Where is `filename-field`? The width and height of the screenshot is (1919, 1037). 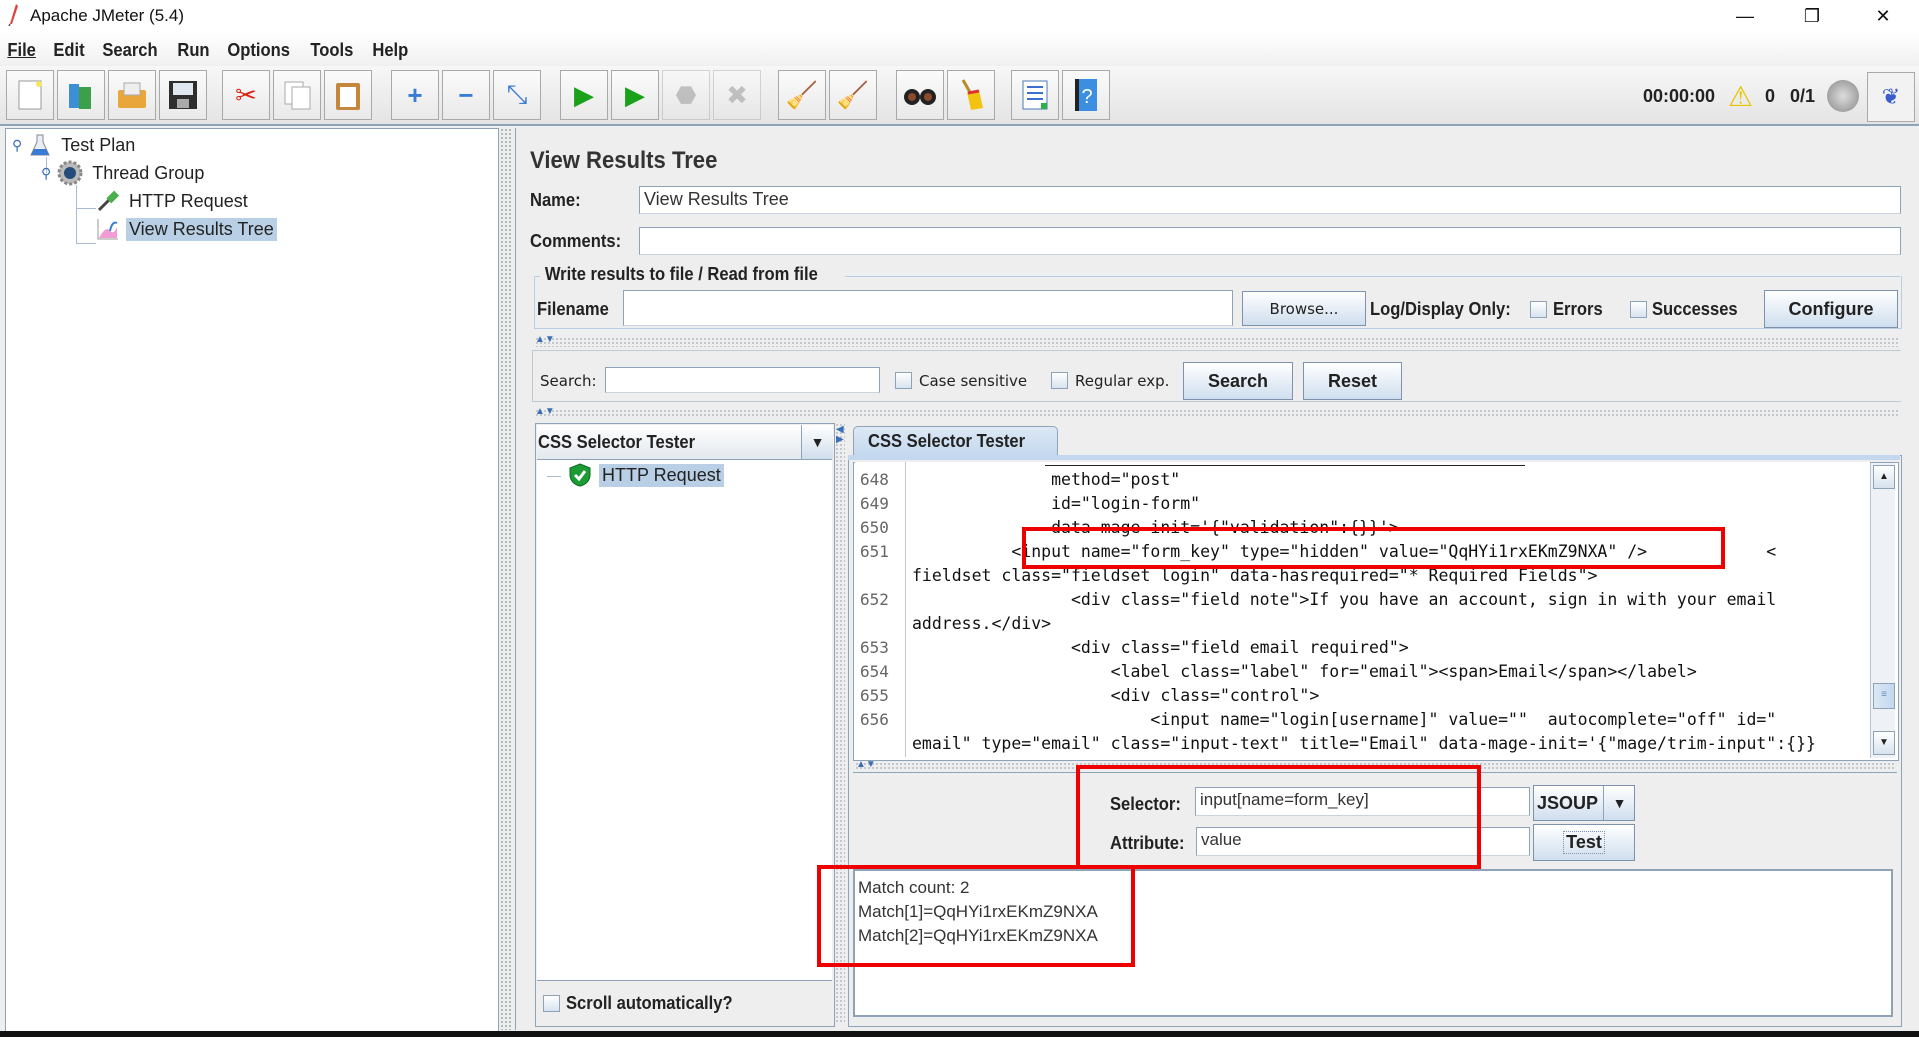
filename-field is located at coordinates (928, 308).